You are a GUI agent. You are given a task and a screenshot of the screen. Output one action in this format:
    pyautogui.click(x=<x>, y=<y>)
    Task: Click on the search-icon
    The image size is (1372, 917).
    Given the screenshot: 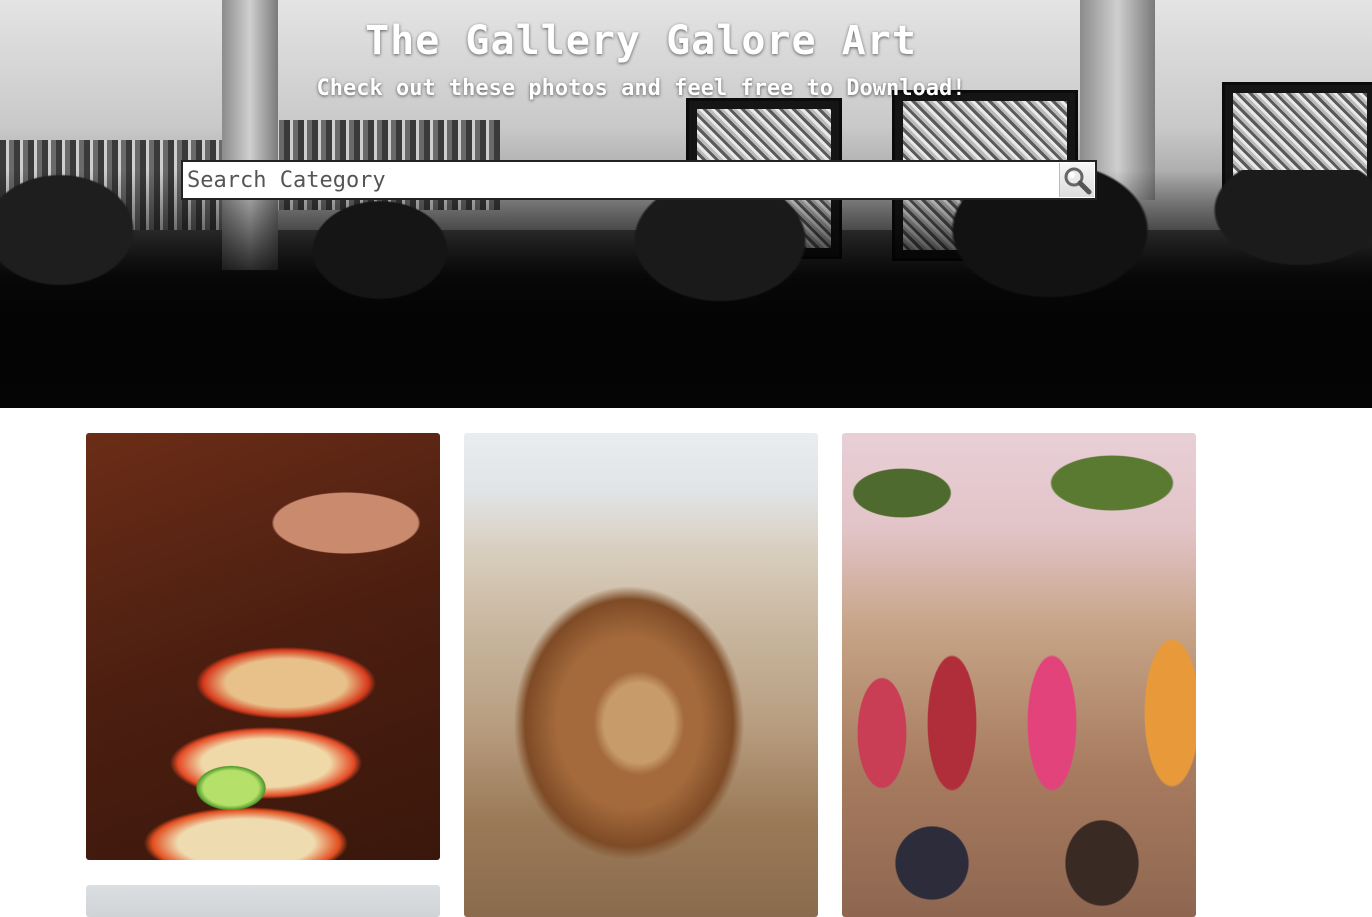 What is the action you would take?
    pyautogui.click(x=1078, y=181)
    